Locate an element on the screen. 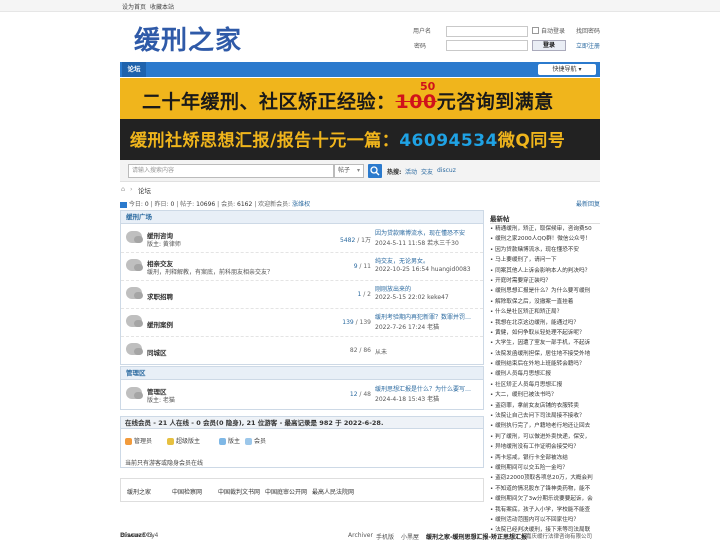  breadcrumb: ⌂ › 论坛 is located at coordinates (360, 191).